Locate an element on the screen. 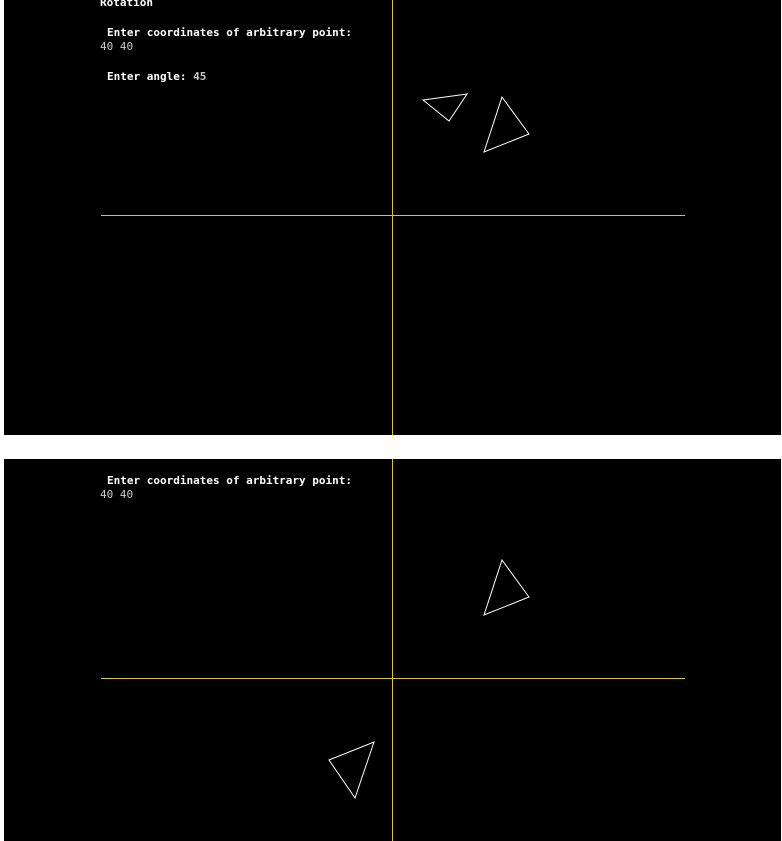 The width and height of the screenshot is (782, 841). angle-prompt: Enter angle: 45 is located at coordinates (156, 77).